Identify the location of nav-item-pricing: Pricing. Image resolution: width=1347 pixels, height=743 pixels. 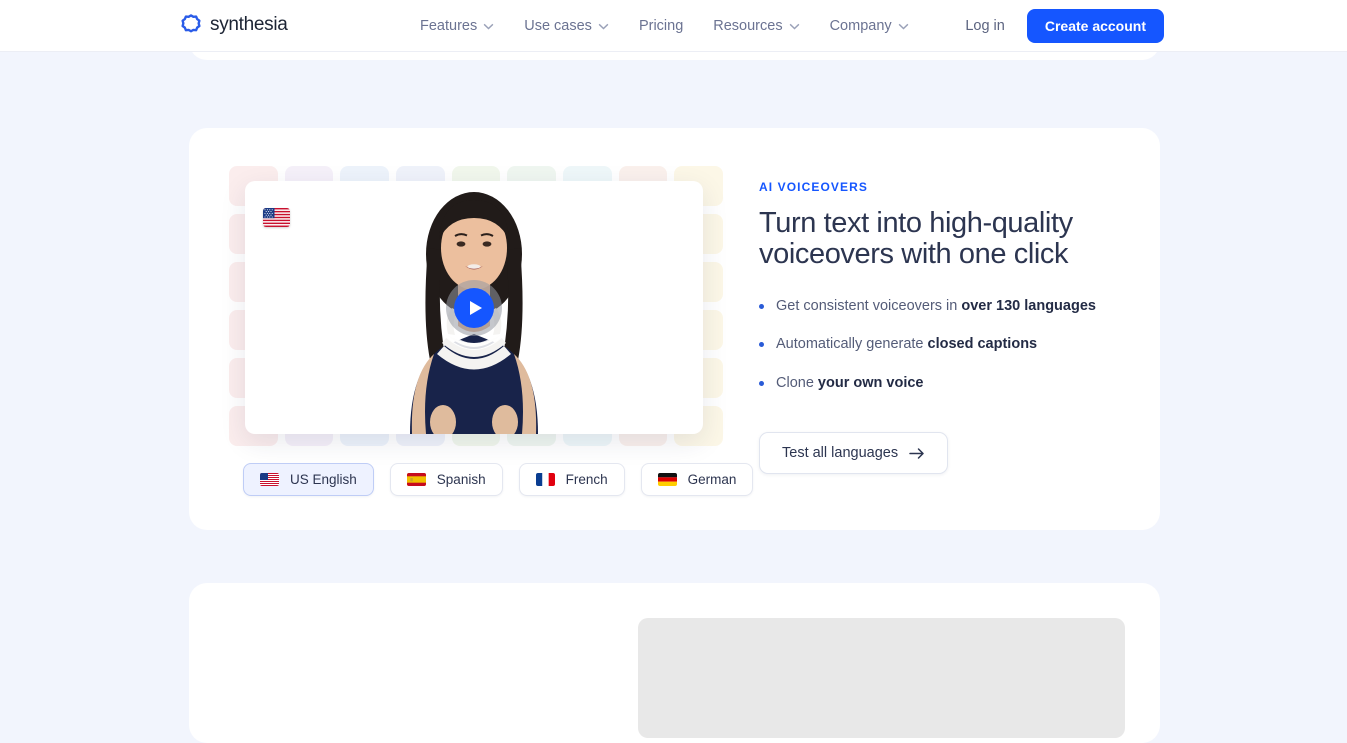
(661, 26).